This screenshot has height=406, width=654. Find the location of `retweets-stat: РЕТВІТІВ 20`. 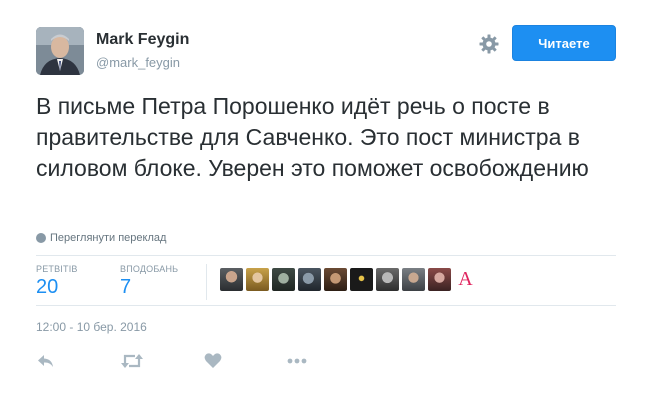

retweets-stat: РЕТВІТІВ 20 is located at coordinates (57, 281).